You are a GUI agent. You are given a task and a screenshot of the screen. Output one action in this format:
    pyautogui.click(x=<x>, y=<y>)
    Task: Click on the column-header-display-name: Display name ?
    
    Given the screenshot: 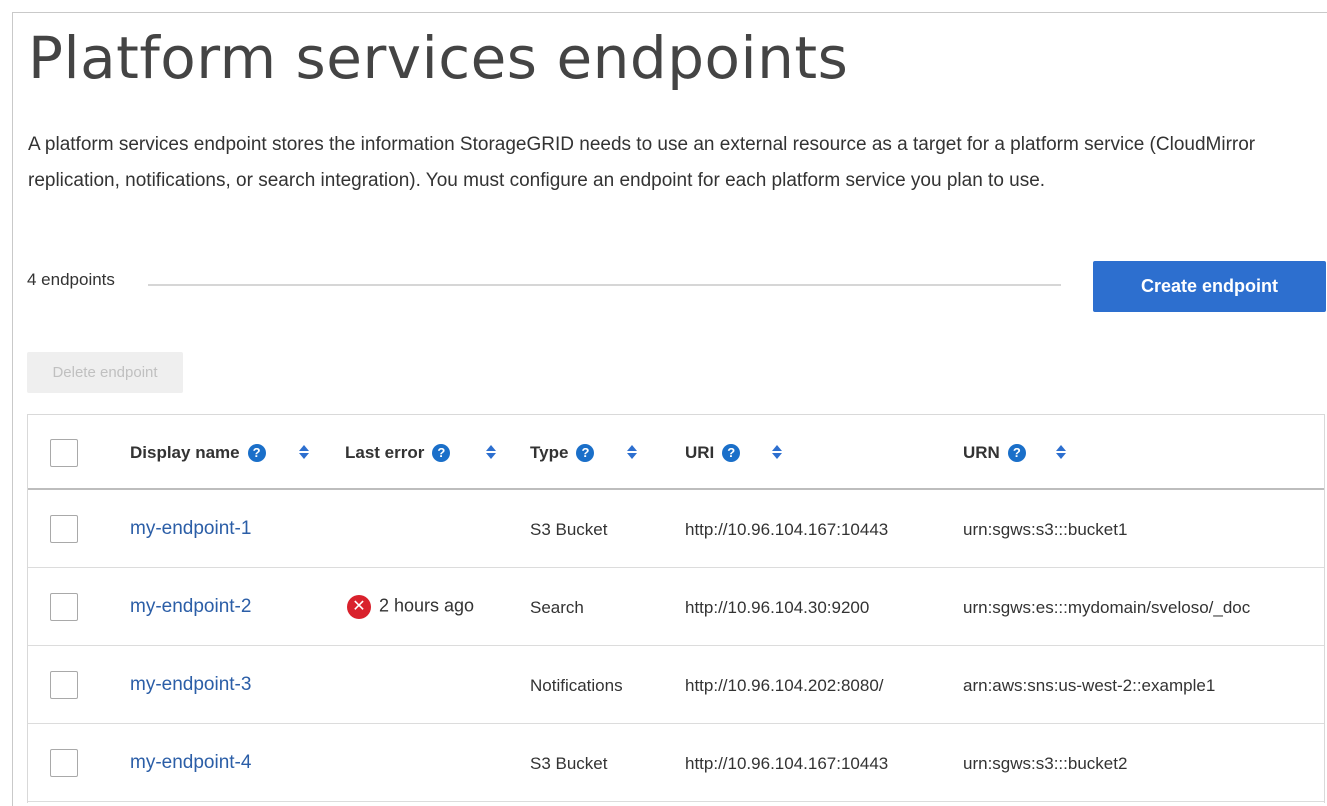 What is the action you would take?
    pyautogui.click(x=219, y=453)
    